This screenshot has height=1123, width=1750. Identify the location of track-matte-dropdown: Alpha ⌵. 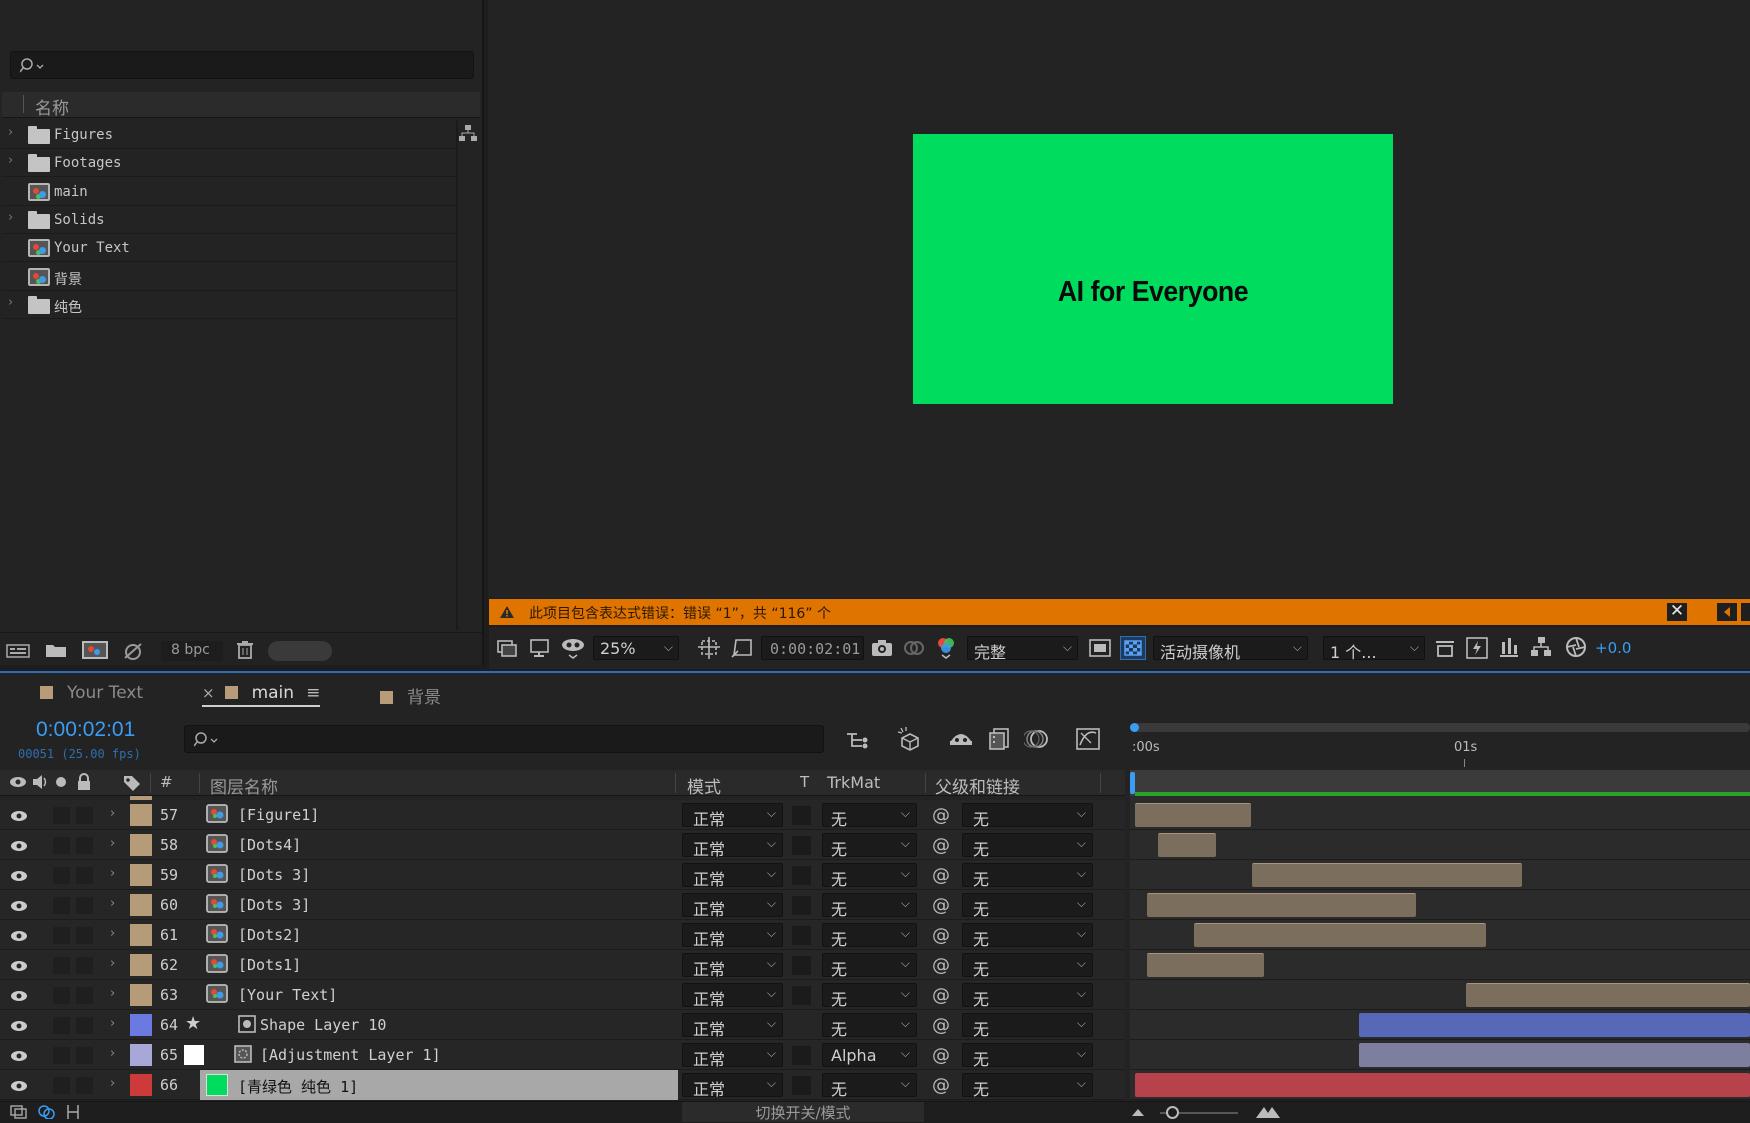
(869, 1055).